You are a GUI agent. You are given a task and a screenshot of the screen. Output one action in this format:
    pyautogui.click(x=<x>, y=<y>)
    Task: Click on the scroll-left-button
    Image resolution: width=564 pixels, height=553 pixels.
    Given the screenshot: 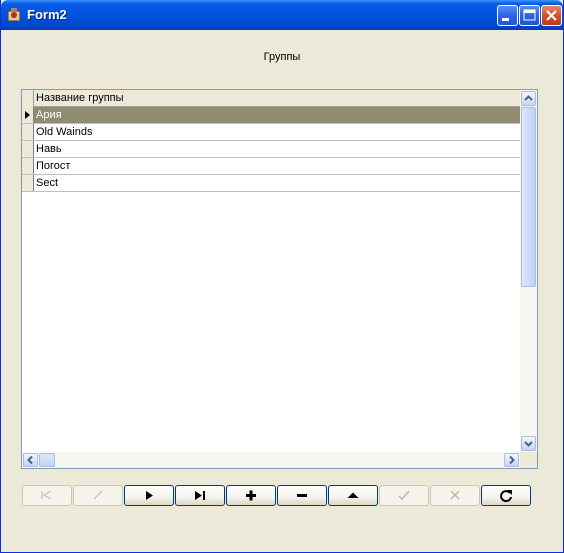 What is the action you would take?
    pyautogui.click(x=30, y=460)
    